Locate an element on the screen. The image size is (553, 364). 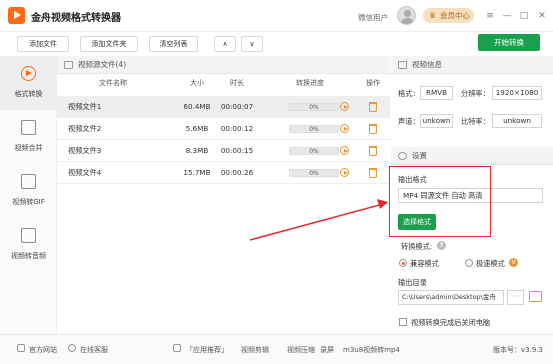
shutdown-label: 视频转换完成后关闭电脑 is located at coordinates (451, 322).